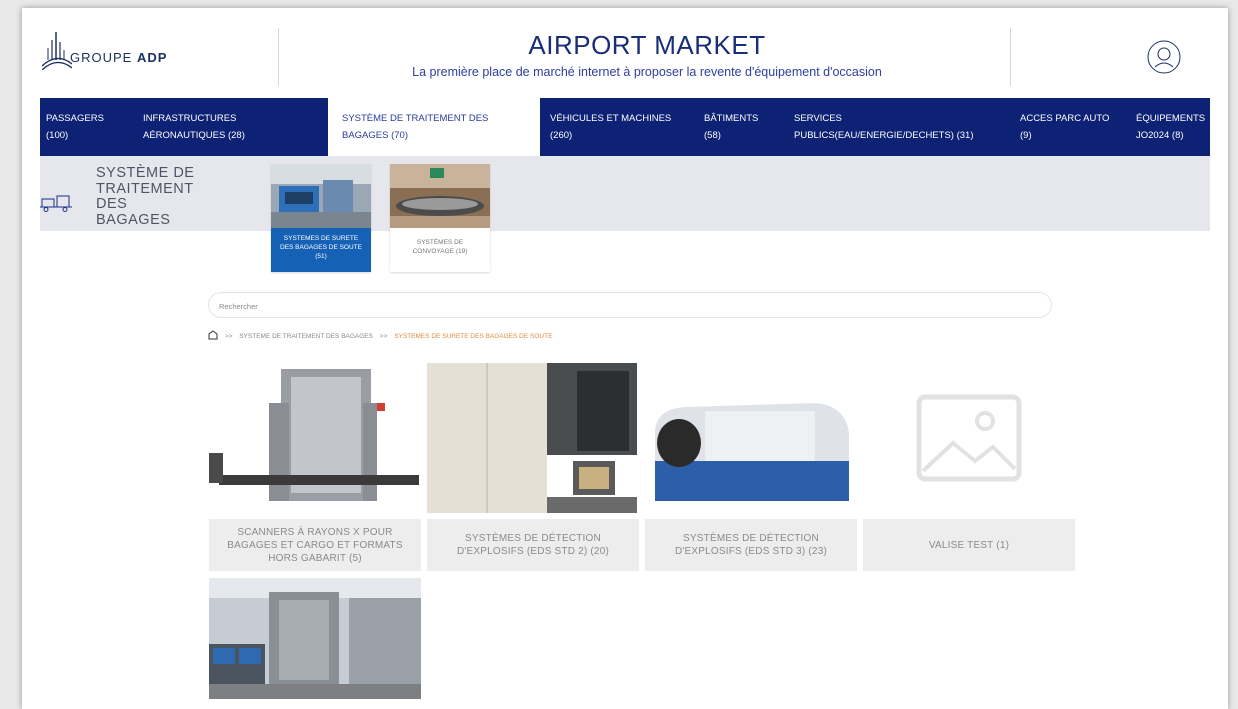 Image resolution: width=1238 pixels, height=709 pixels. I want to click on category-title-line: BAGAGES, so click(133, 219).